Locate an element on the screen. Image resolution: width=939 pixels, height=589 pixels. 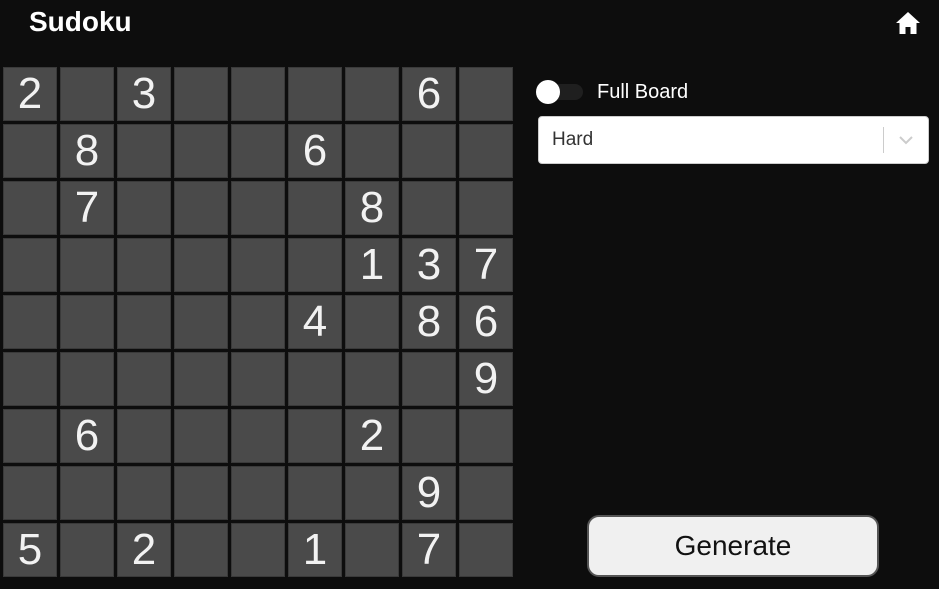
chevron-down-icon is located at coordinates (906, 140).